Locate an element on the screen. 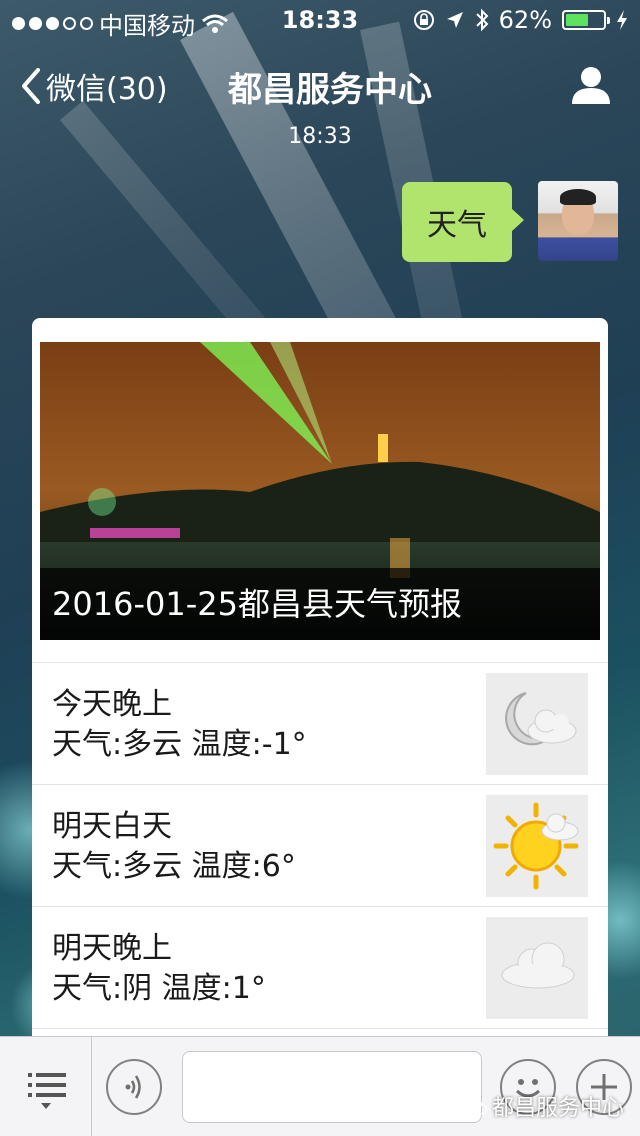 This screenshot has width=640, height=1136. location-icon is located at coordinates (454, 20).